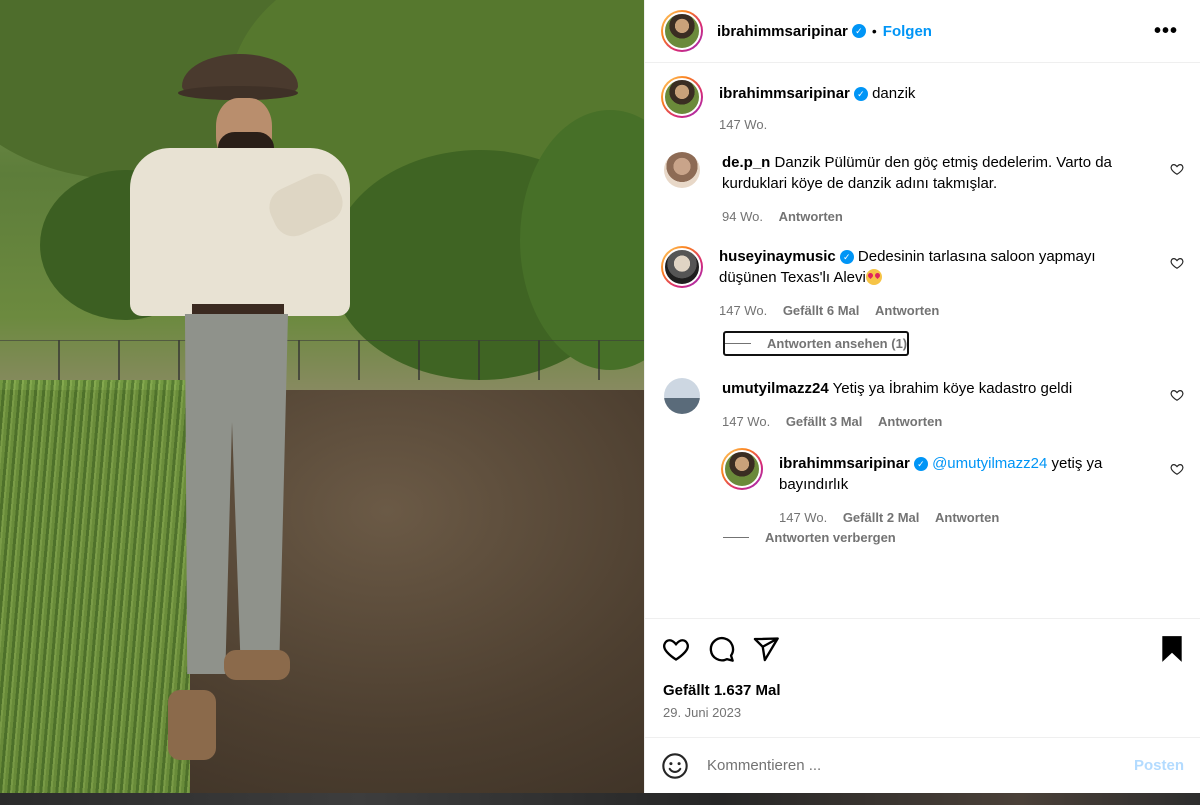 The height and width of the screenshot is (805, 1200). Describe the element at coordinates (675, 766) in the screenshot. I see `emoji-icon` at that location.